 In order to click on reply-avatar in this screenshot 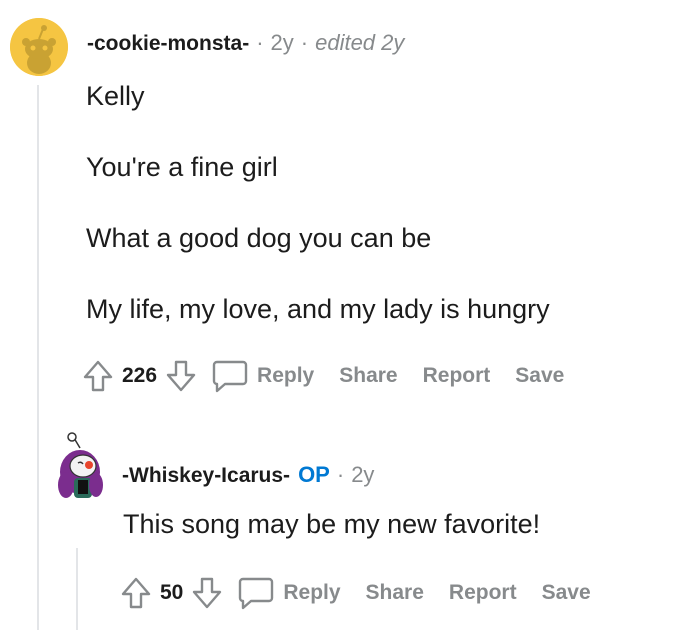, I will do `click(81, 466)`.